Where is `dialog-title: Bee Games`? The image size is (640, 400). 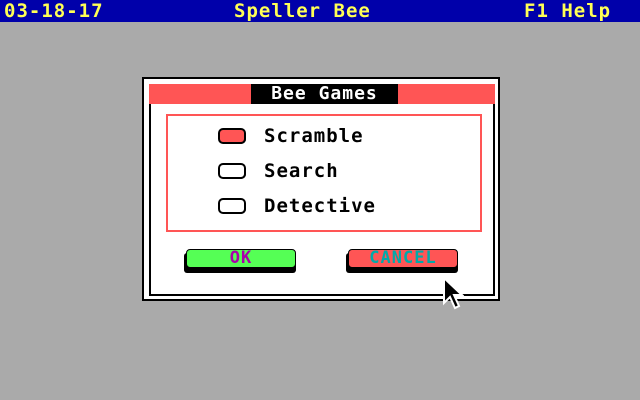
dialog-title: Bee Games is located at coordinates (324, 94).